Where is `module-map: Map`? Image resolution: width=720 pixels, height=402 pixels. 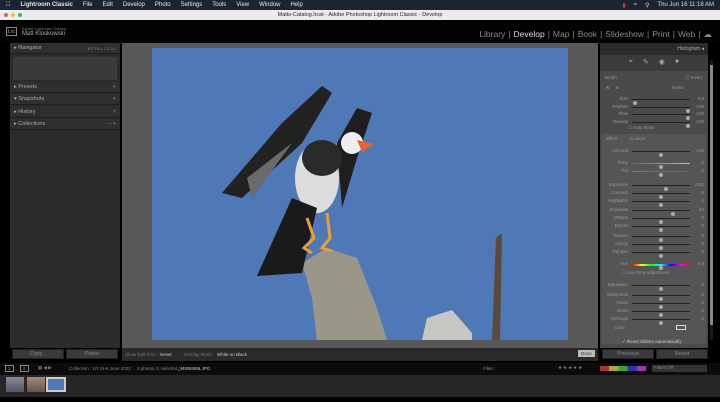
module-map: Map is located at coordinates (561, 34).